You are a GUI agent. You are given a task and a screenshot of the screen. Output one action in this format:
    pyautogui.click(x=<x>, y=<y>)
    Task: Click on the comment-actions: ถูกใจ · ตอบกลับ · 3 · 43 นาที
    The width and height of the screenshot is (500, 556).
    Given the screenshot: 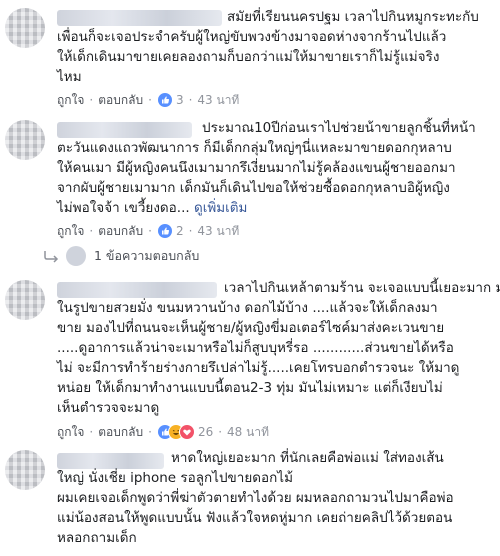 What is the action you would take?
    pyautogui.click(x=148, y=100)
    